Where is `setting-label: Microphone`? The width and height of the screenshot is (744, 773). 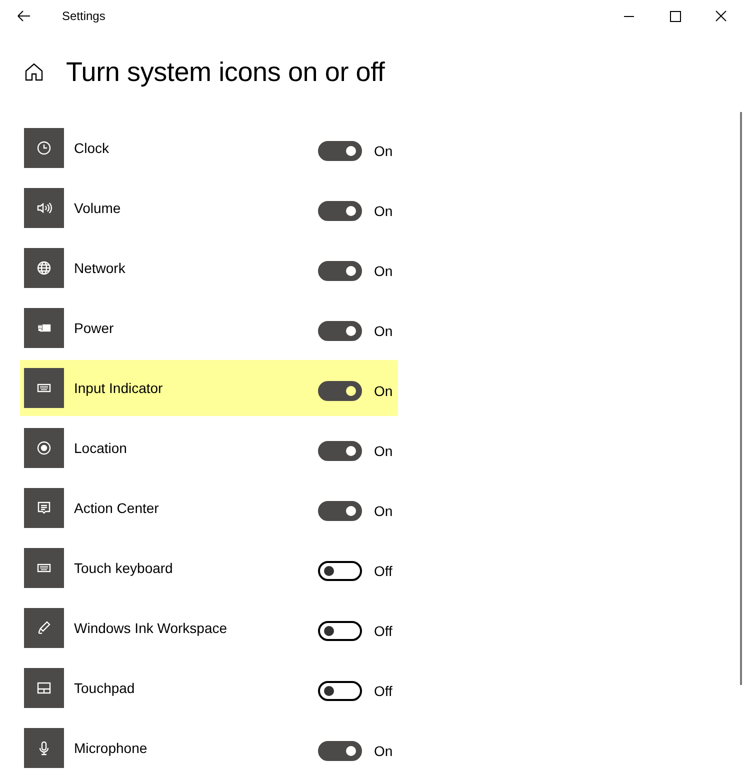
setting-label: Microphone is located at coordinates (111, 748).